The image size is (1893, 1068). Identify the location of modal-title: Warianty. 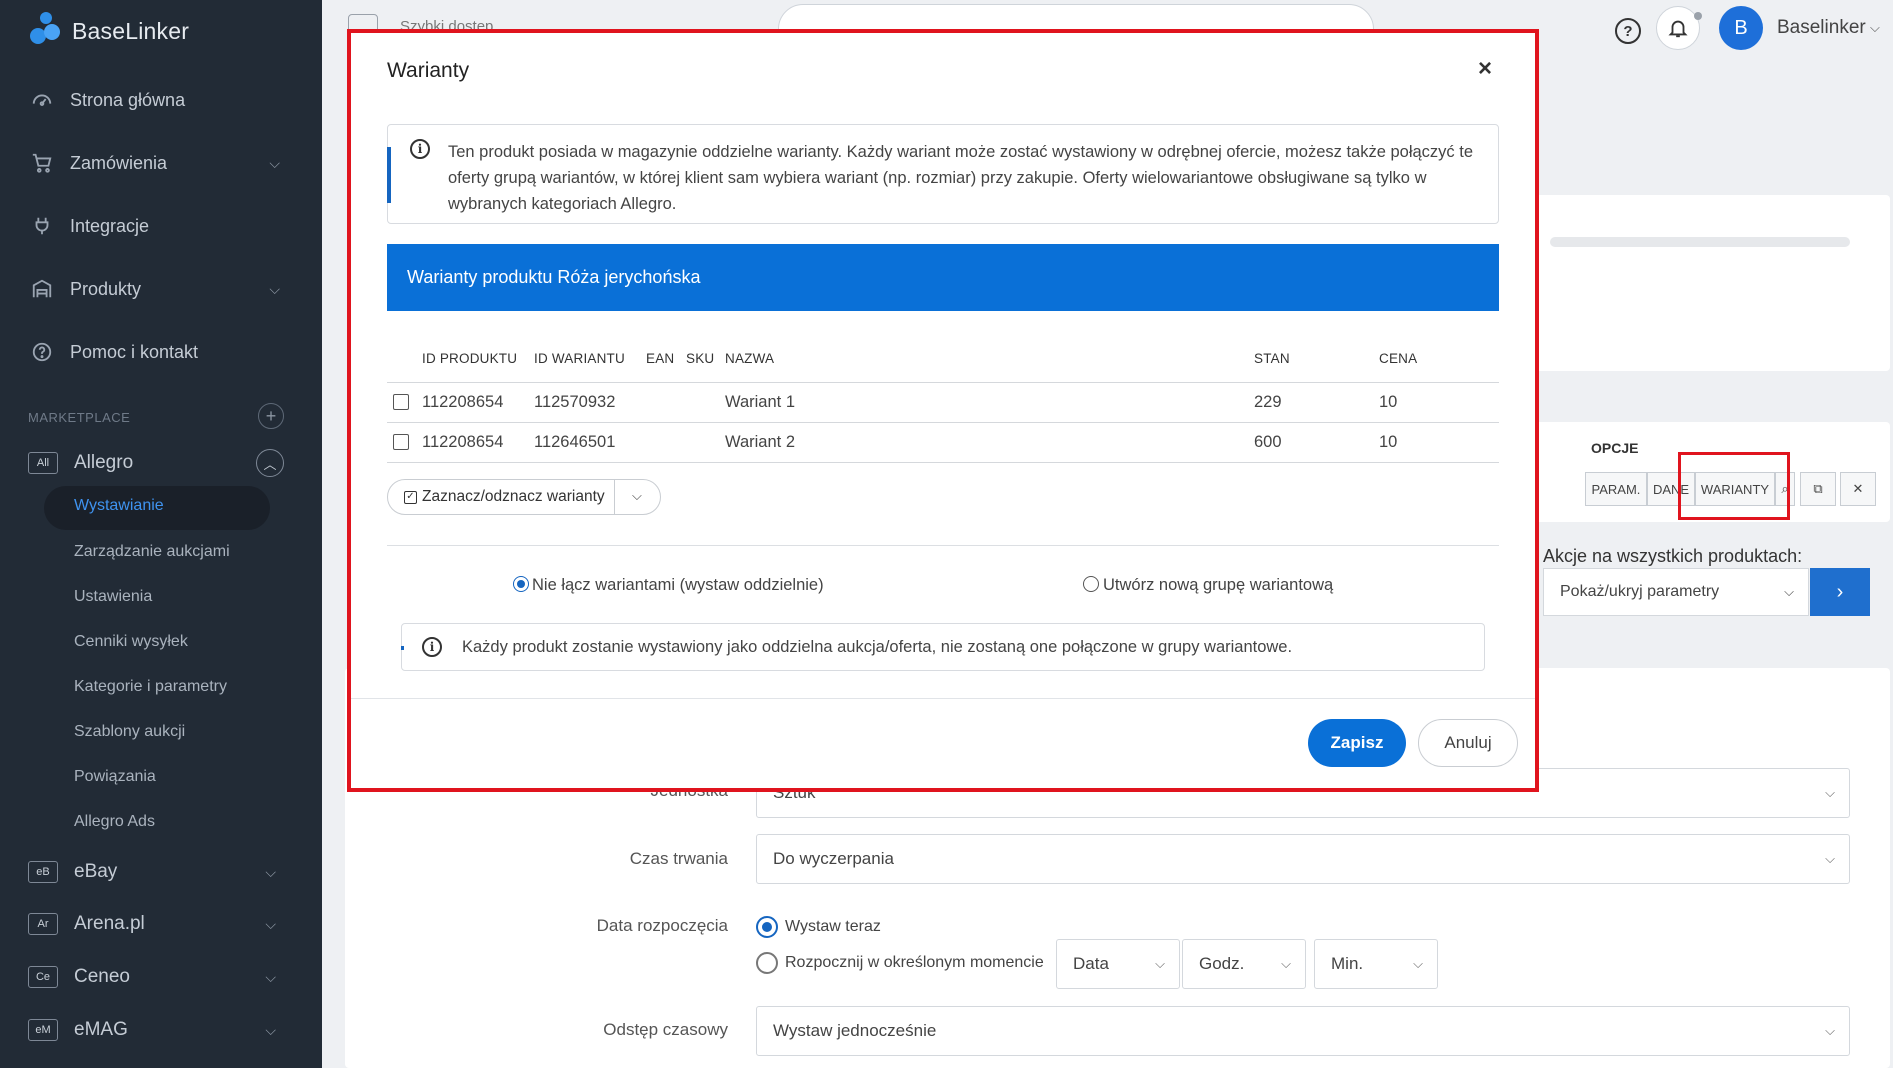
(428, 70).